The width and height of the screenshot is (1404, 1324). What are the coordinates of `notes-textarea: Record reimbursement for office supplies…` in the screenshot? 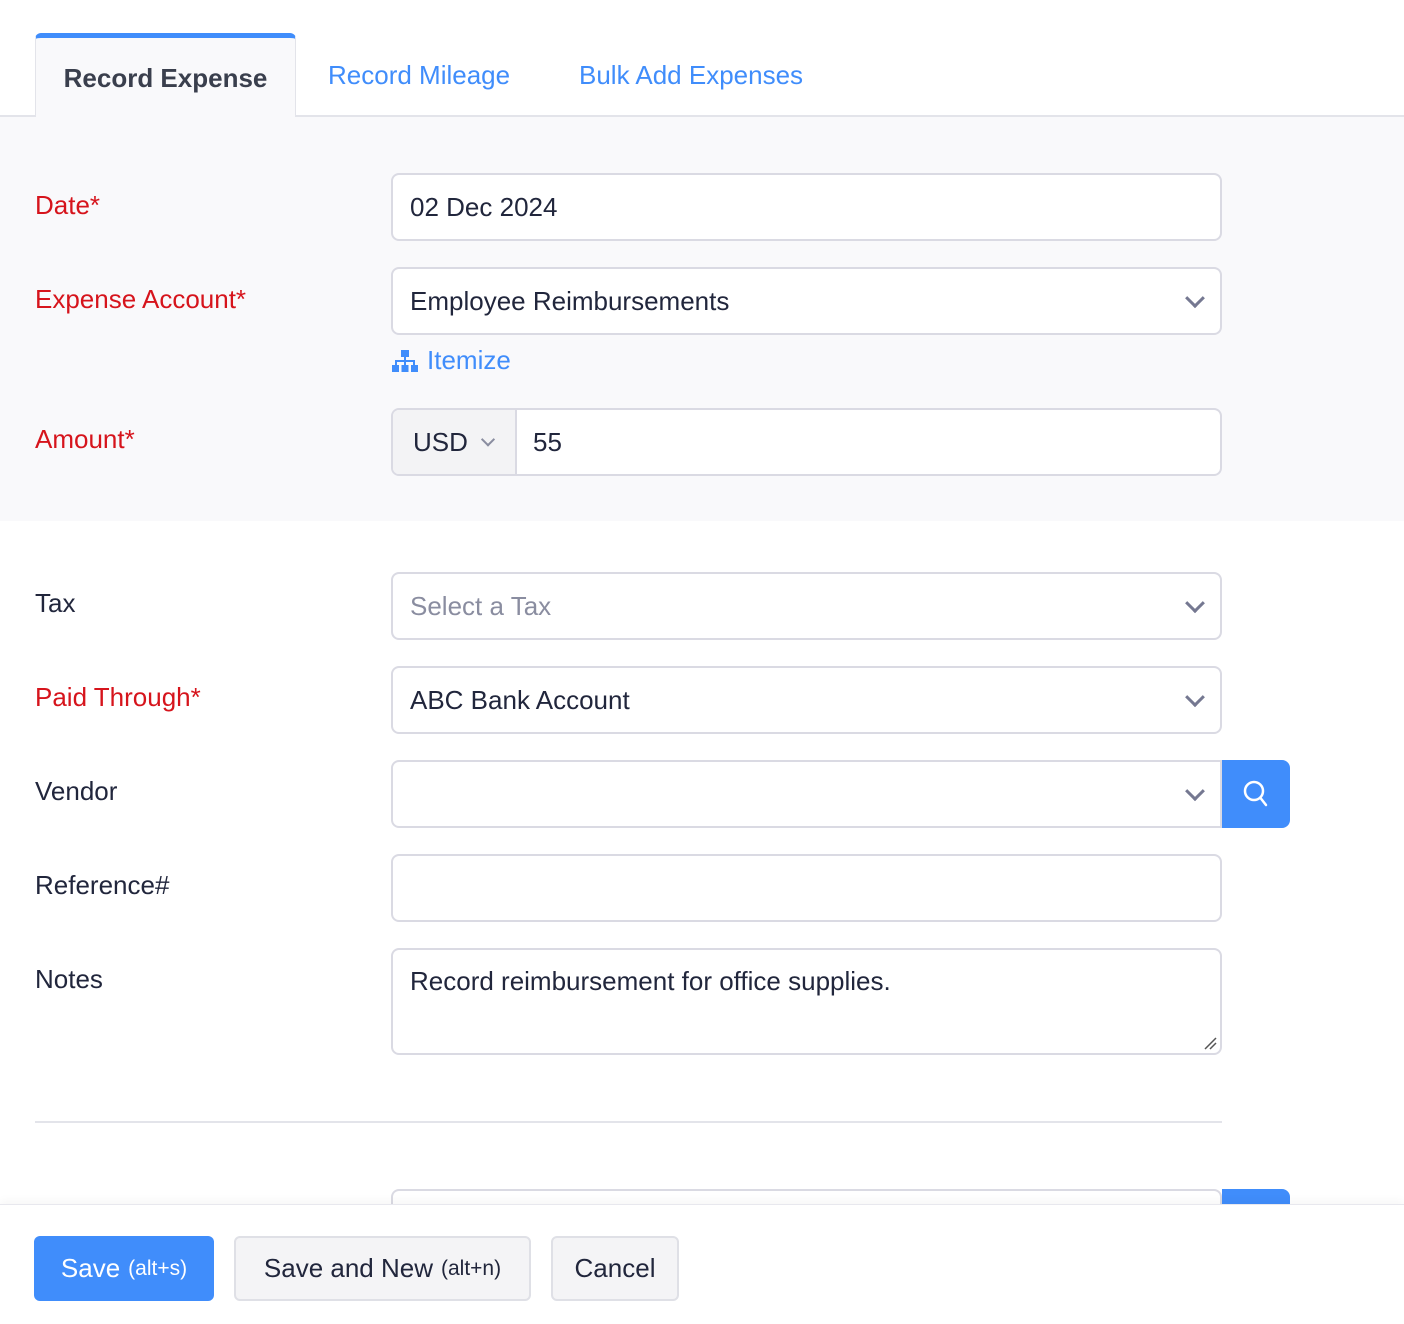 It's located at (806, 1001).